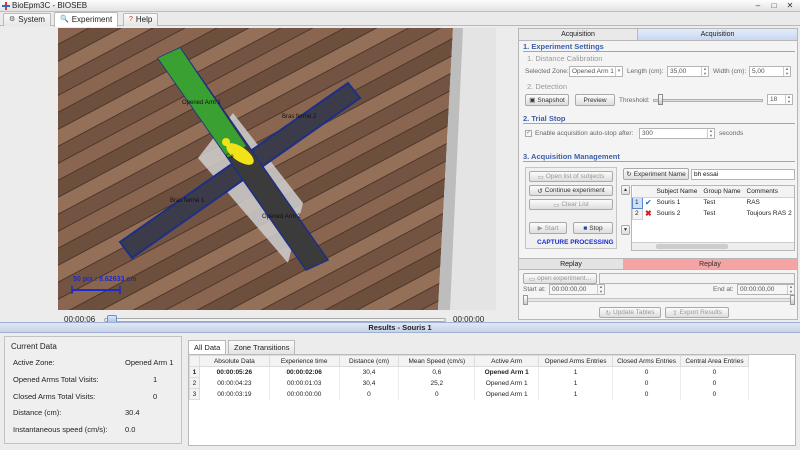  What do you see at coordinates (697, 278) in the screenshot?
I see `experiment-path-field` at bounding box center [697, 278].